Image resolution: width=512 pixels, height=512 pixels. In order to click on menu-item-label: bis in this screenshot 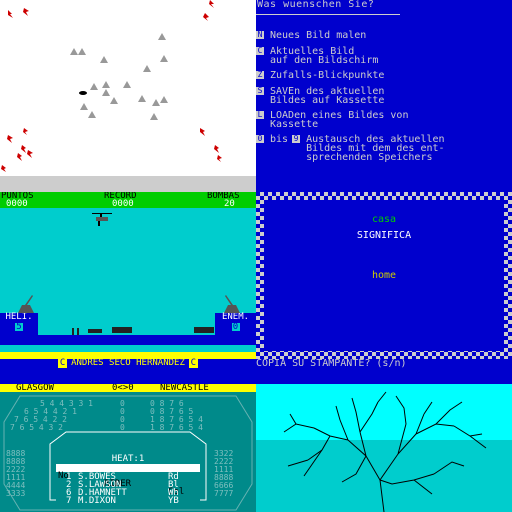, I will do `click(279, 139)`.